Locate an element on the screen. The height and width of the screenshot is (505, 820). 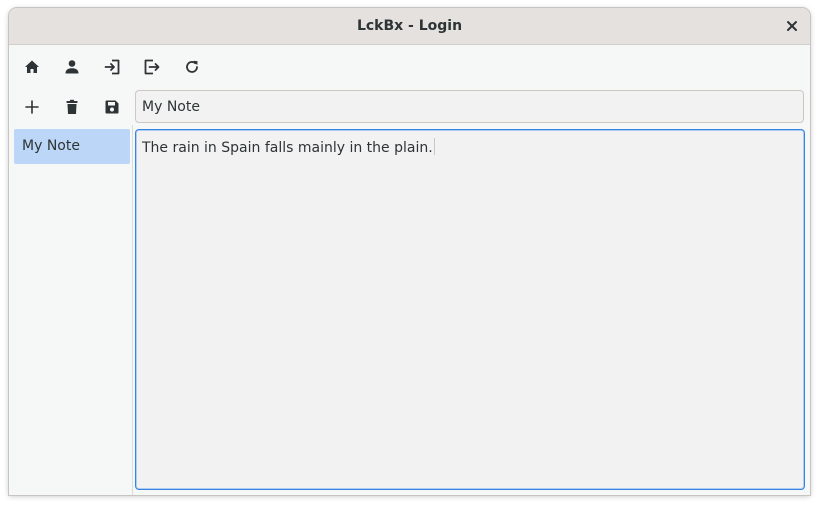
close-icon is located at coordinates (792, 26).